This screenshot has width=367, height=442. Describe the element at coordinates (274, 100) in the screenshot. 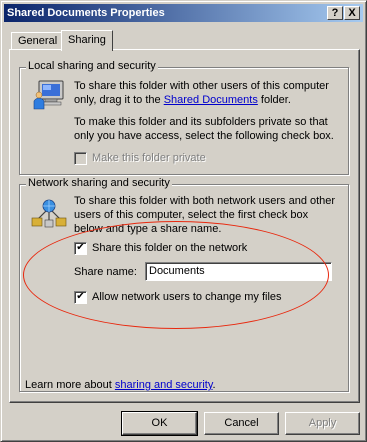

I see `local-text-post: folder.` at that location.